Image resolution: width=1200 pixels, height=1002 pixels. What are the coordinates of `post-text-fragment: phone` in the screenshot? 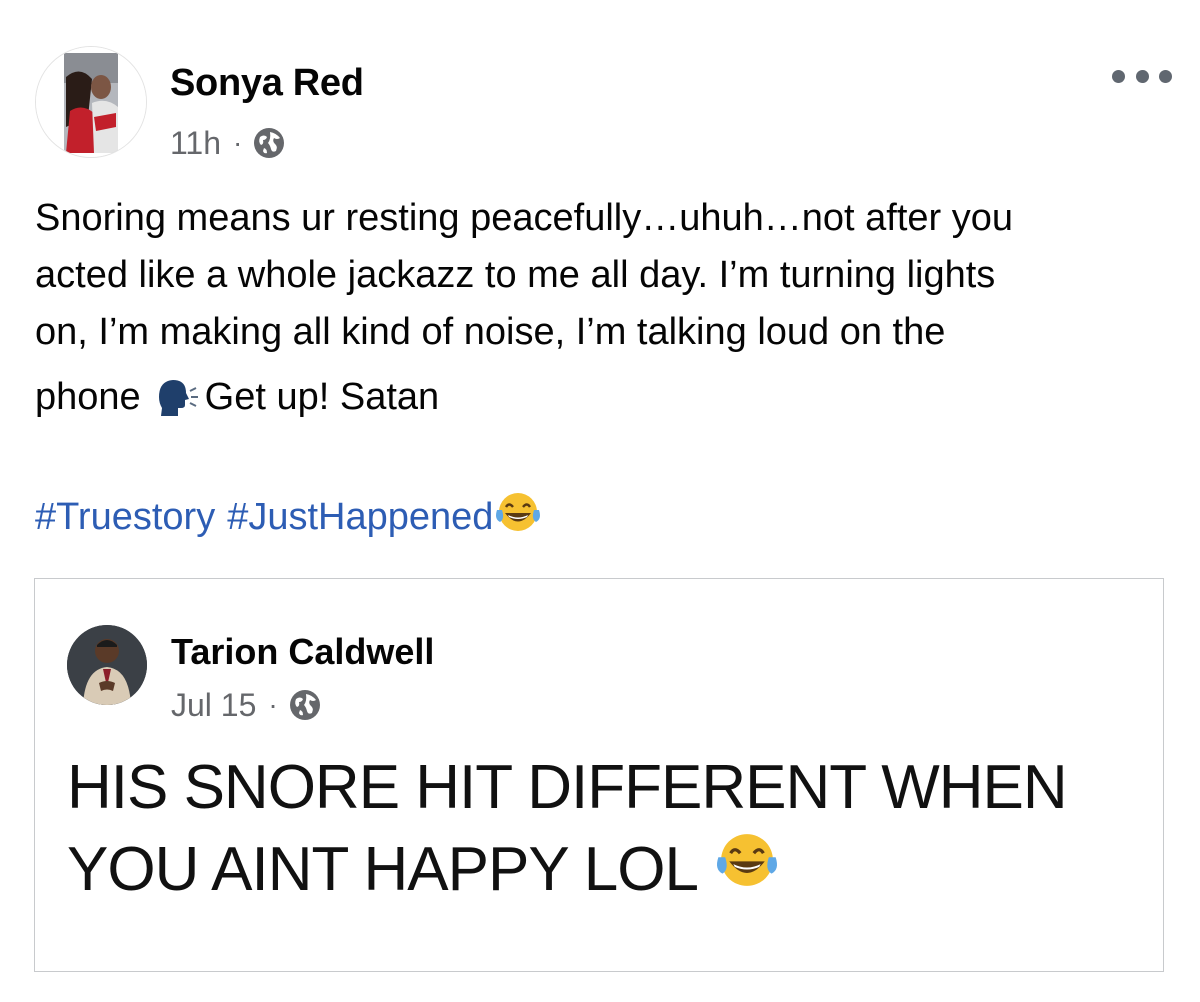 It's located at (88, 397).